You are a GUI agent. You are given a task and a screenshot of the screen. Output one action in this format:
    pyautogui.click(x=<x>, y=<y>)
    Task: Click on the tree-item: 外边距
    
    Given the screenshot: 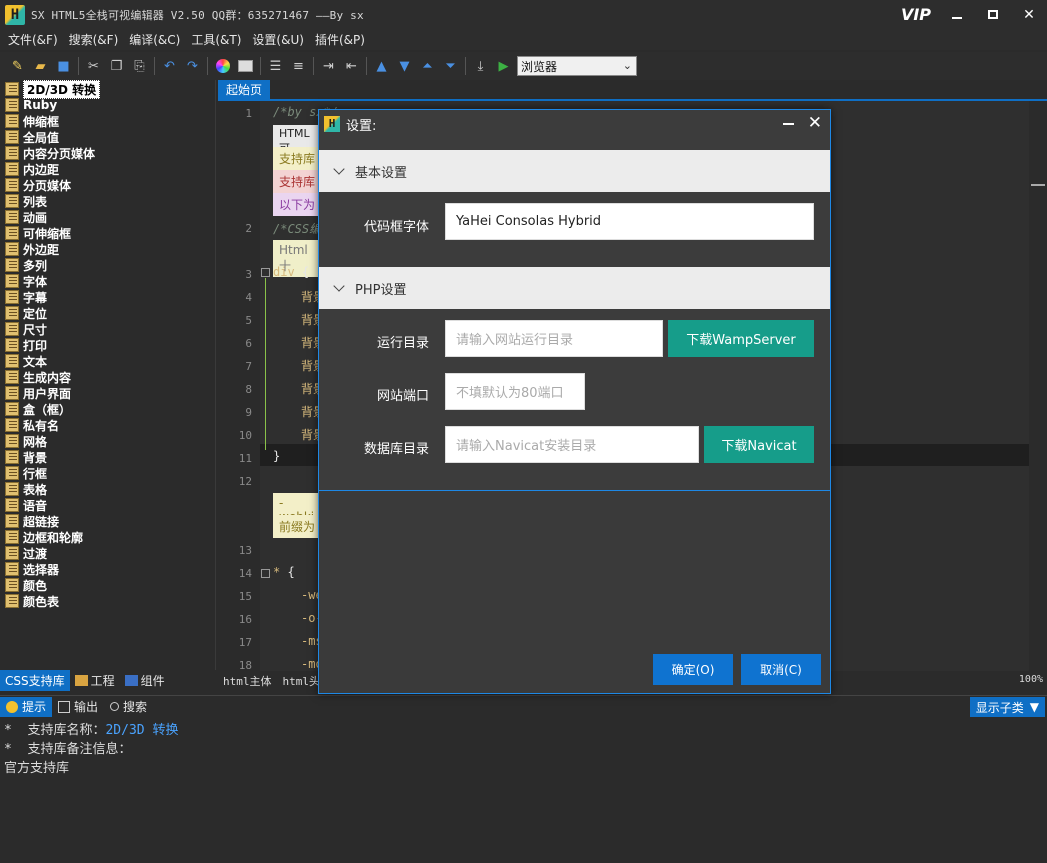 What is the action you would take?
    pyautogui.click(x=108, y=249)
    